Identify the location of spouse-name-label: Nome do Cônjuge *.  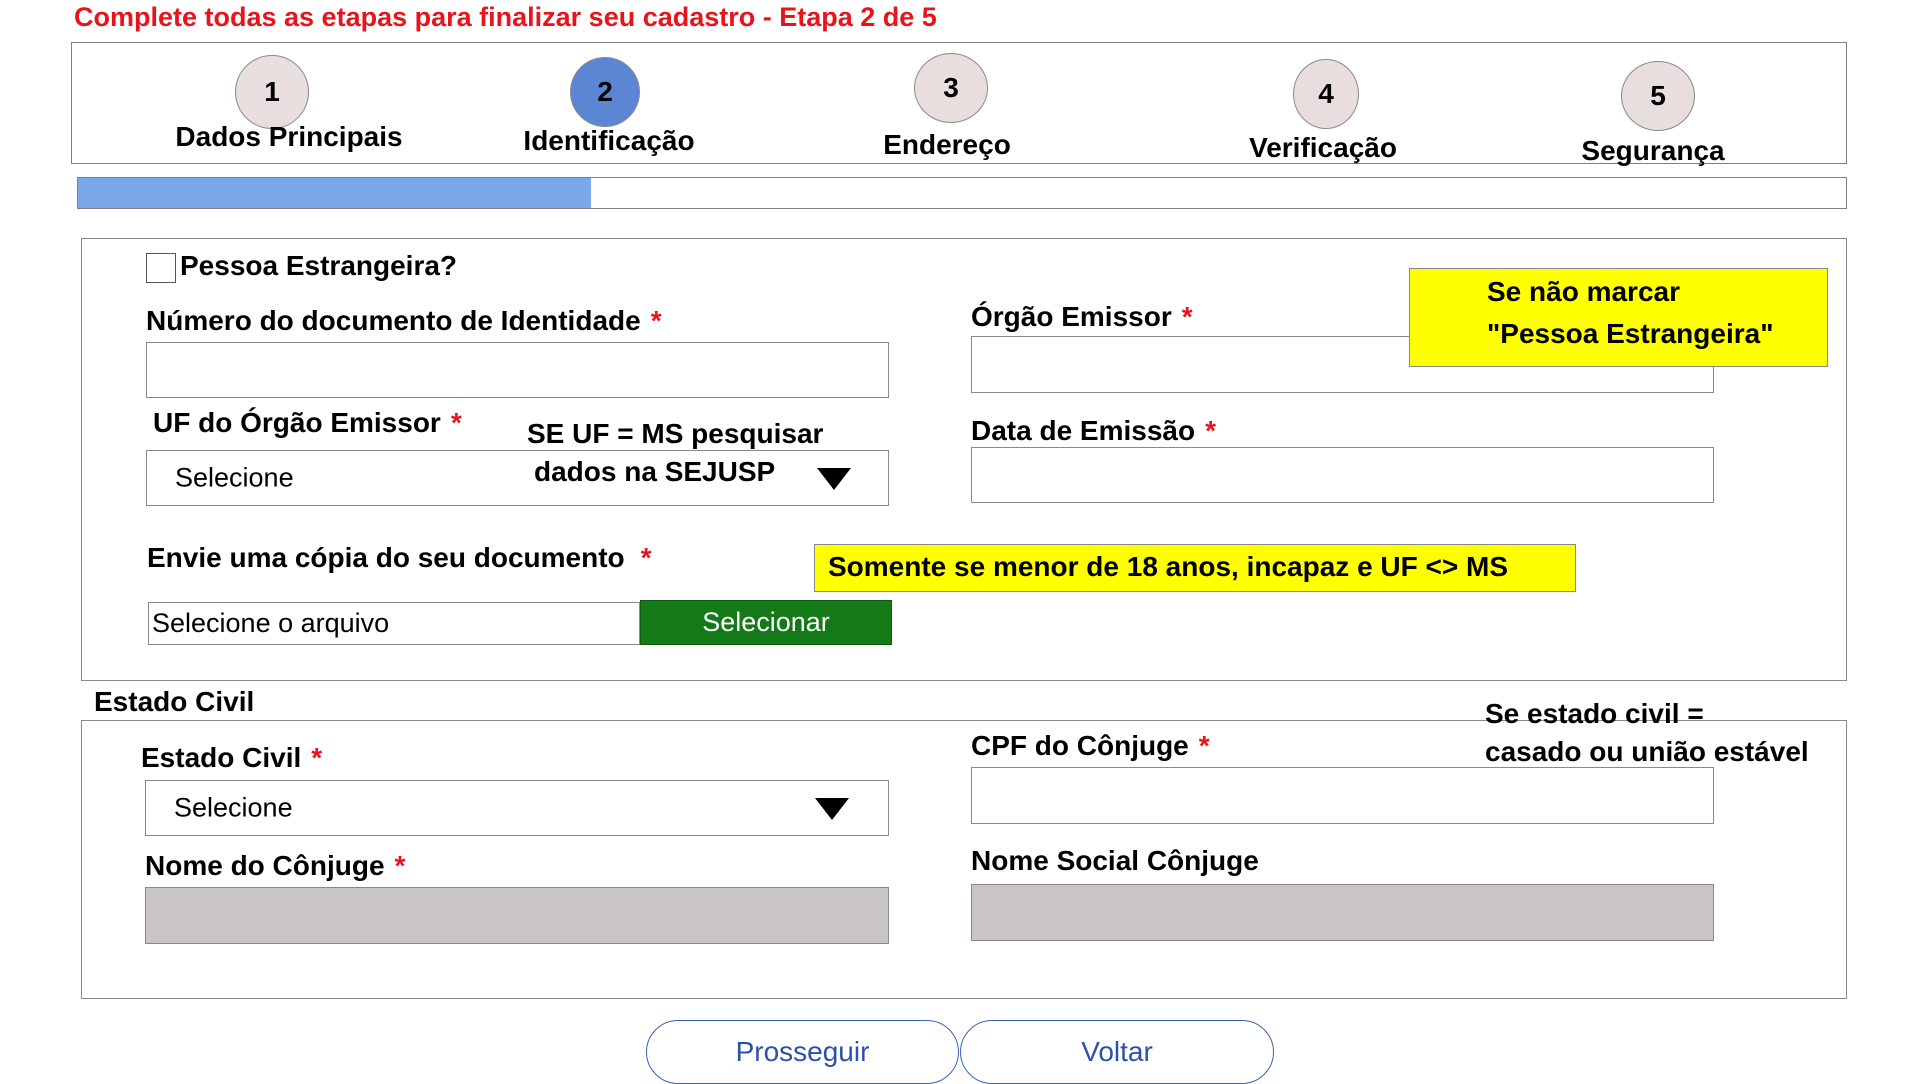
(275, 866).